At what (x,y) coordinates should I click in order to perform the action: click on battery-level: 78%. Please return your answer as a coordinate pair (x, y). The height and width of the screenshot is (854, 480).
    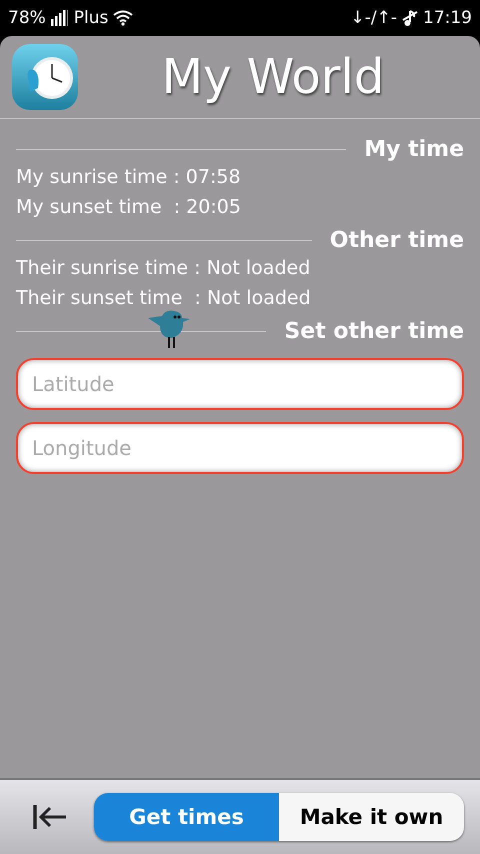
    Looking at the image, I should click on (27, 18).